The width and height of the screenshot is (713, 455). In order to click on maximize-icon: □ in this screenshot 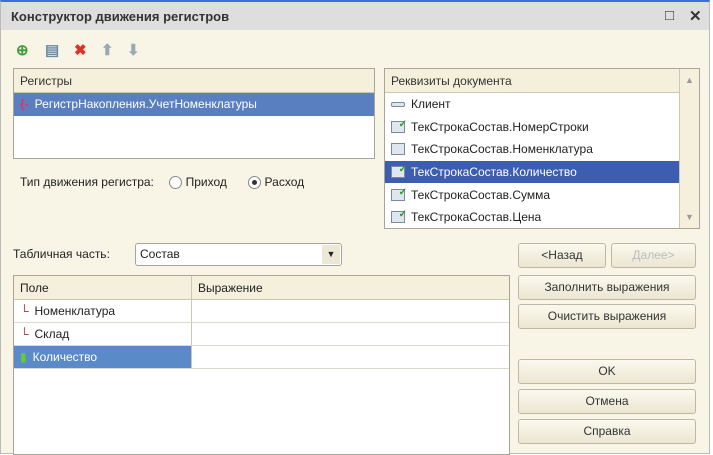, I will do `click(669, 15)`.